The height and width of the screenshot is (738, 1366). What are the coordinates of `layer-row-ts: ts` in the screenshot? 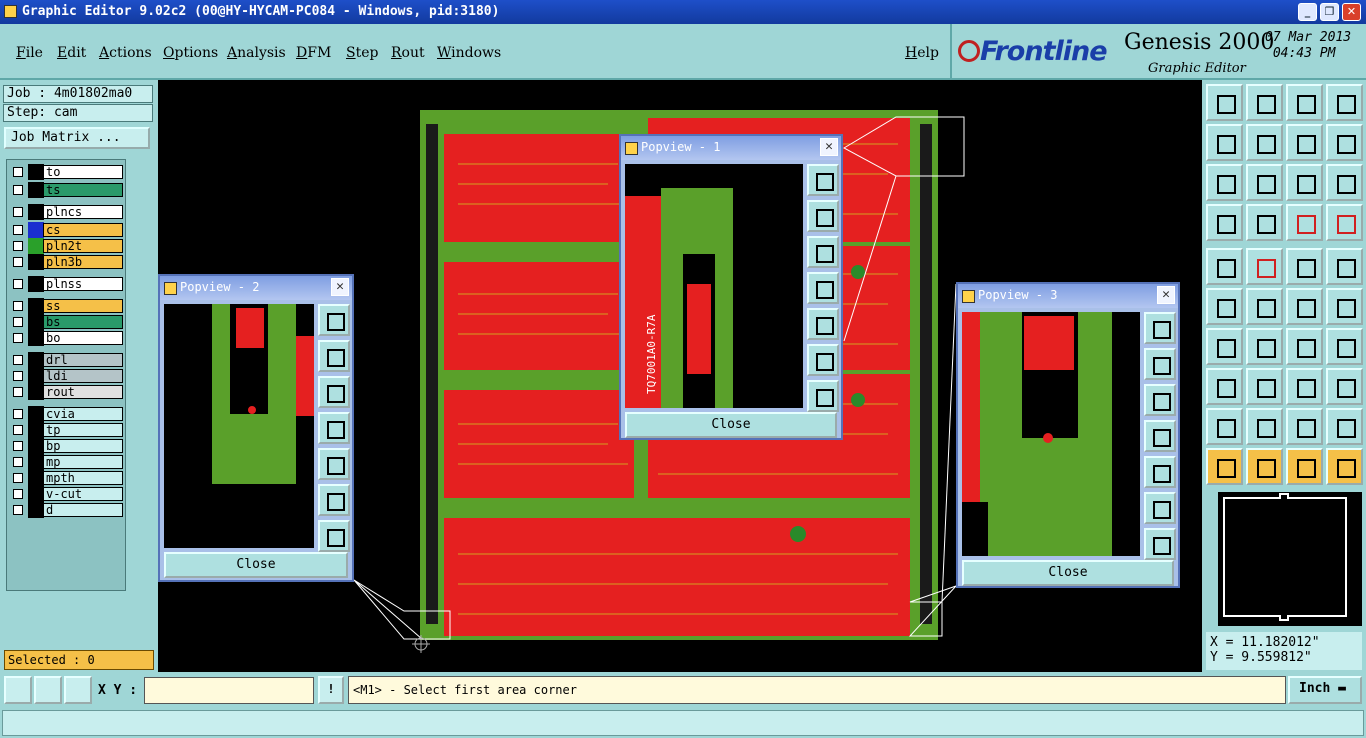 It's located at (67, 190).